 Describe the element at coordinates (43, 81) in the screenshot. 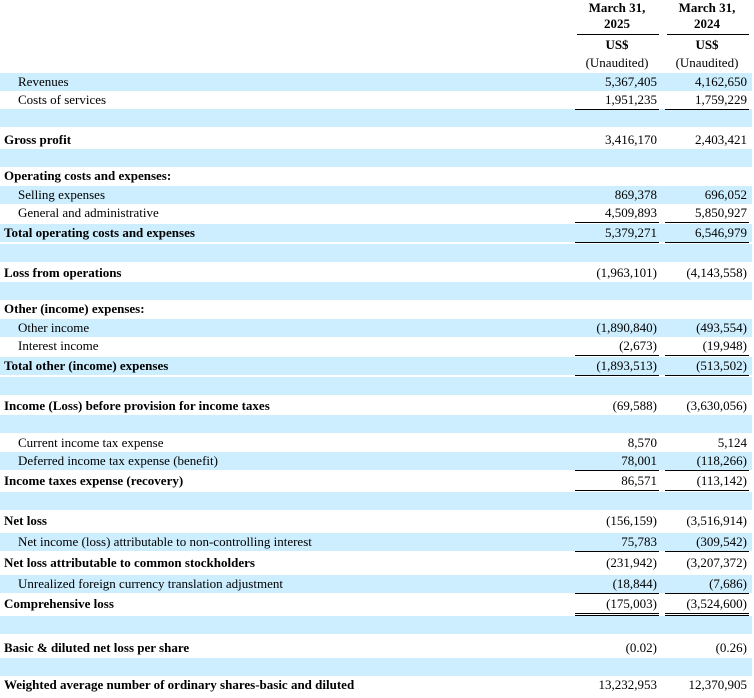

I see `row-label: Revenues` at that location.